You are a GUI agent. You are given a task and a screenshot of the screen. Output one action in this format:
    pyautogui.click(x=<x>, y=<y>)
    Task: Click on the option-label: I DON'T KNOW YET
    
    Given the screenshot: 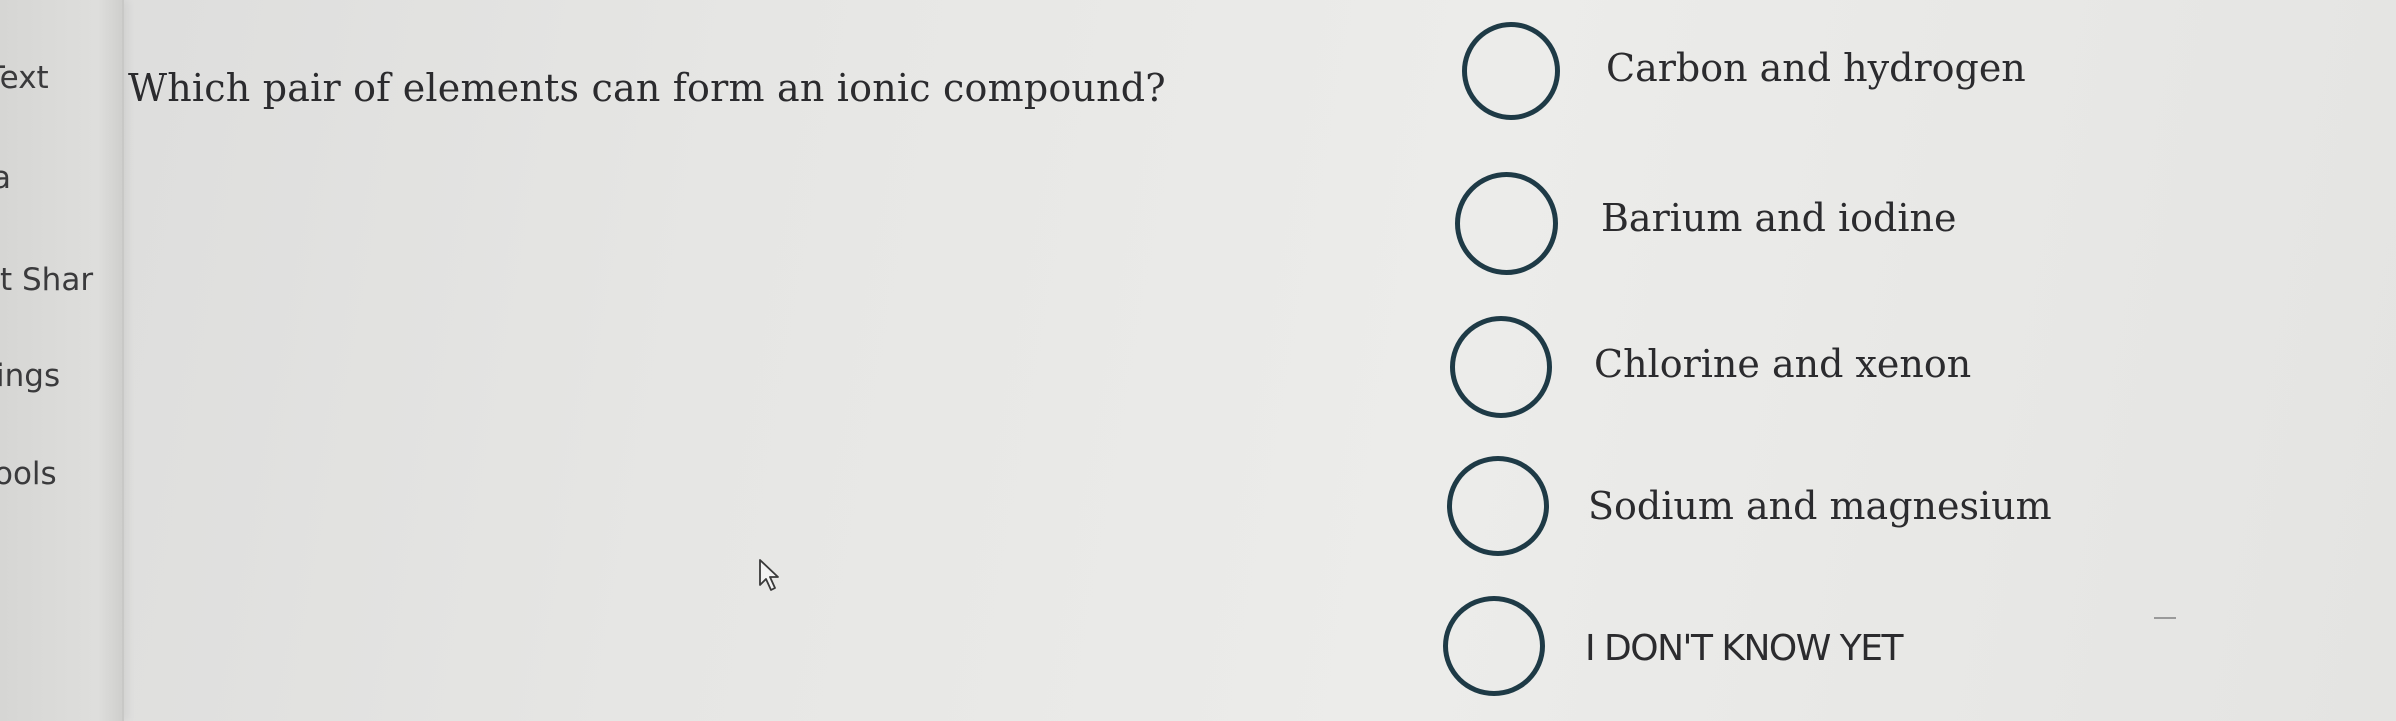 What is the action you would take?
    pyautogui.click(x=1744, y=648)
    